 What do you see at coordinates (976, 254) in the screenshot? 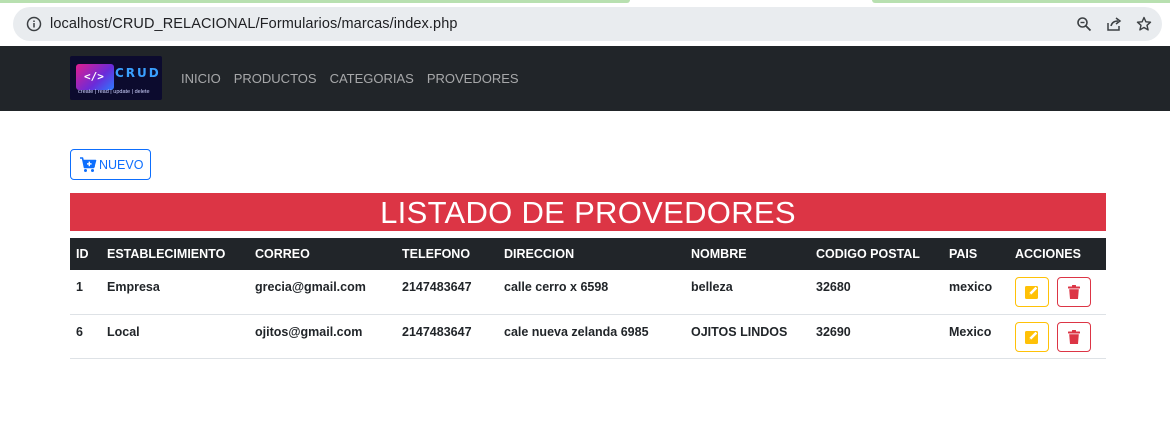
I see `header-pais: PAIS` at bounding box center [976, 254].